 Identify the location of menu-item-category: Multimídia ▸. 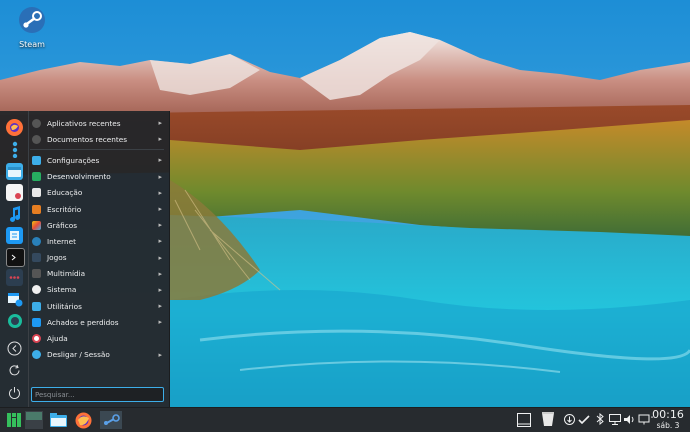
(98, 274).